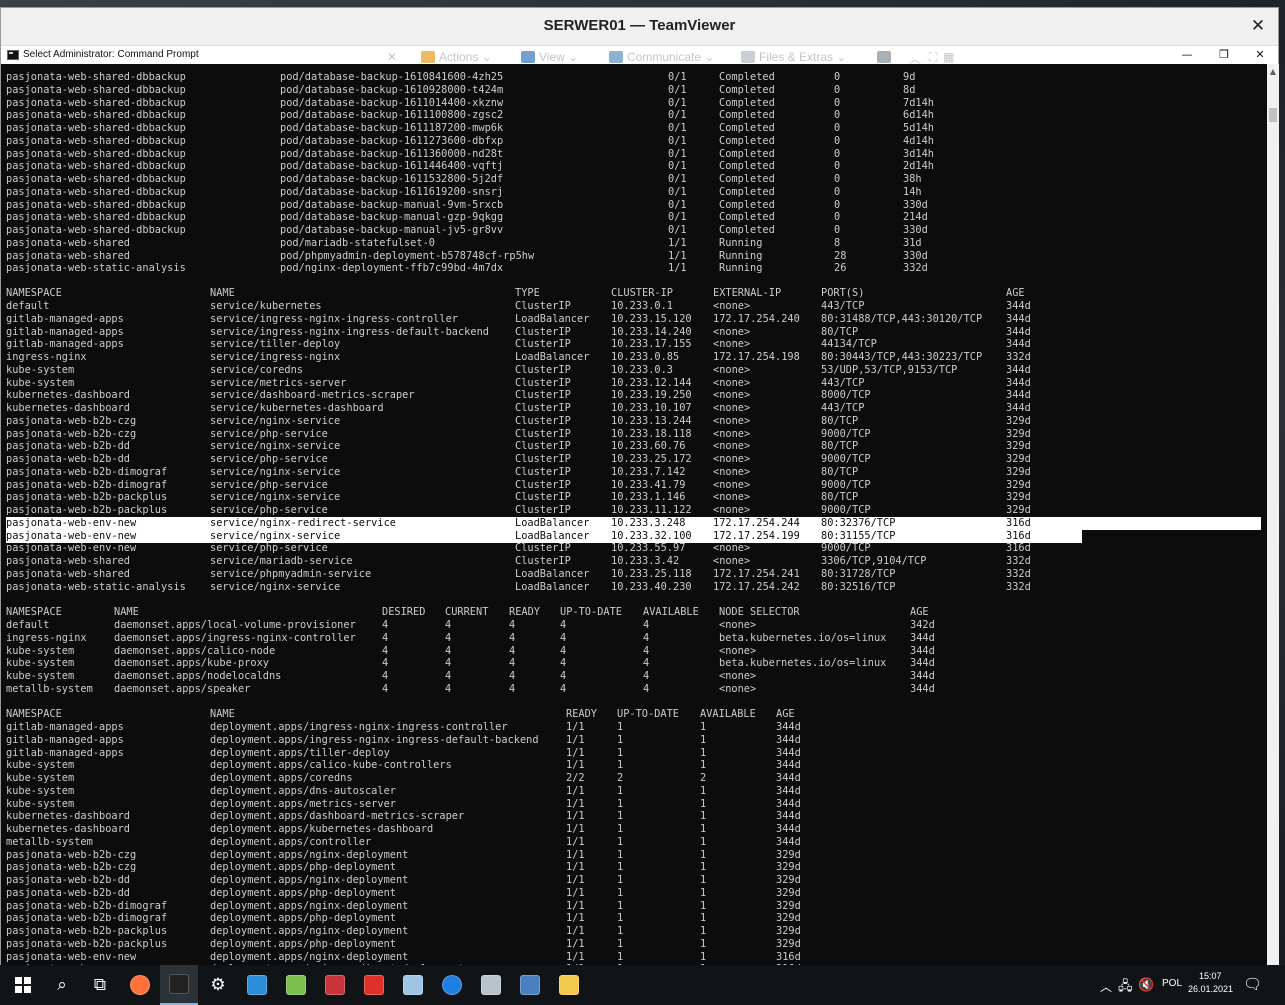 This screenshot has width=1285, height=1005. What do you see at coordinates (837, 77) in the screenshot?
I see `restarts-cell: 0` at bounding box center [837, 77].